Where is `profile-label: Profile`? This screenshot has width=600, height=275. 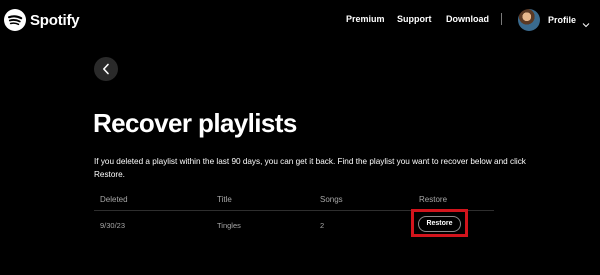
profile-label: Profile is located at coordinates (562, 20).